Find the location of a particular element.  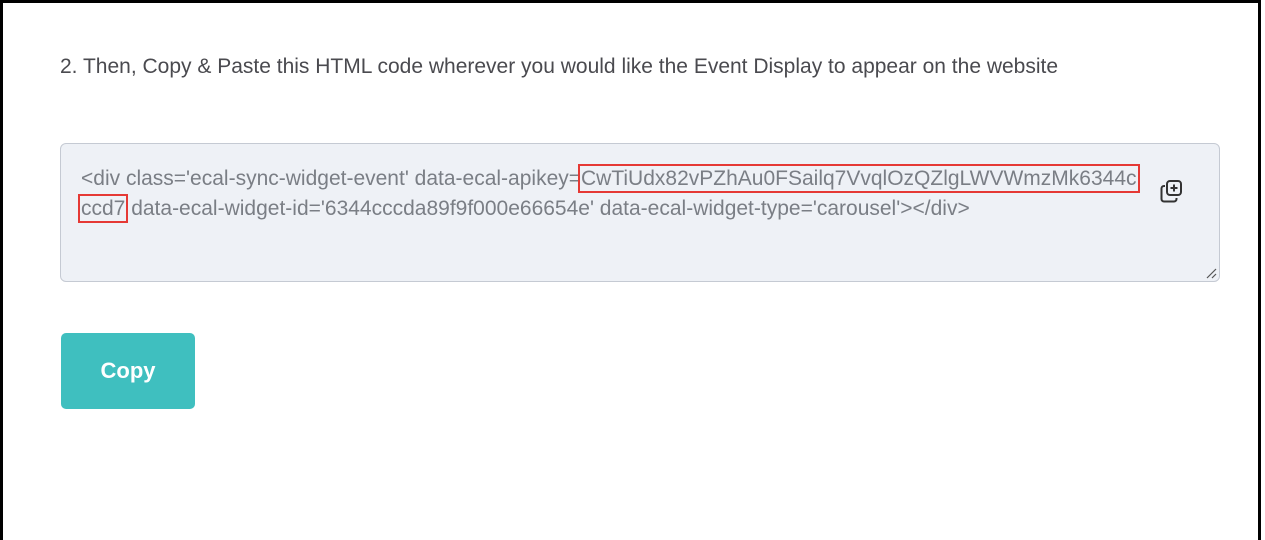

copy-plus-icon is located at coordinates (1172, 191).